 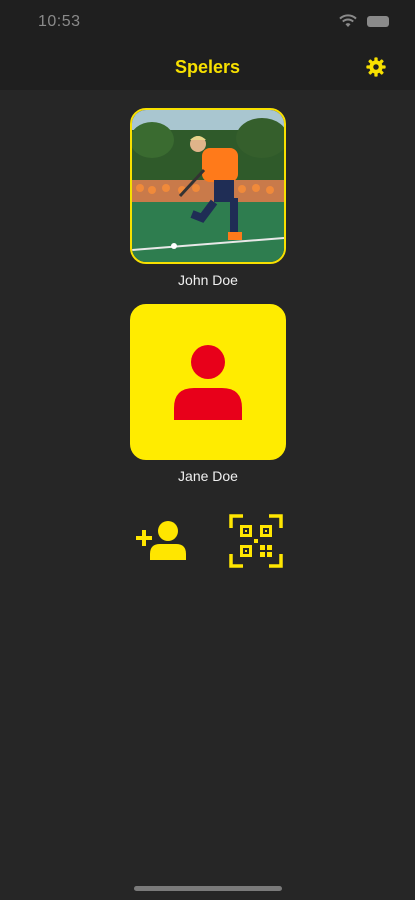 I want to click on person-icon, so click(x=208, y=382).